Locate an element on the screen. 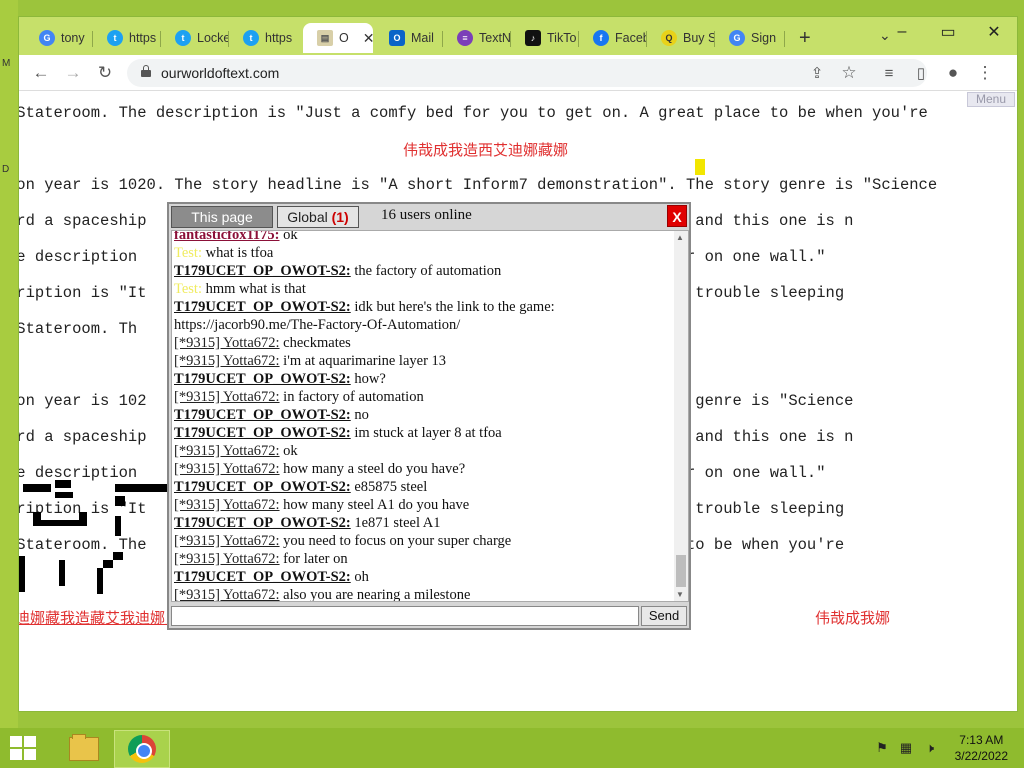  volume-icon: 🕨 is located at coordinates (930, 748).